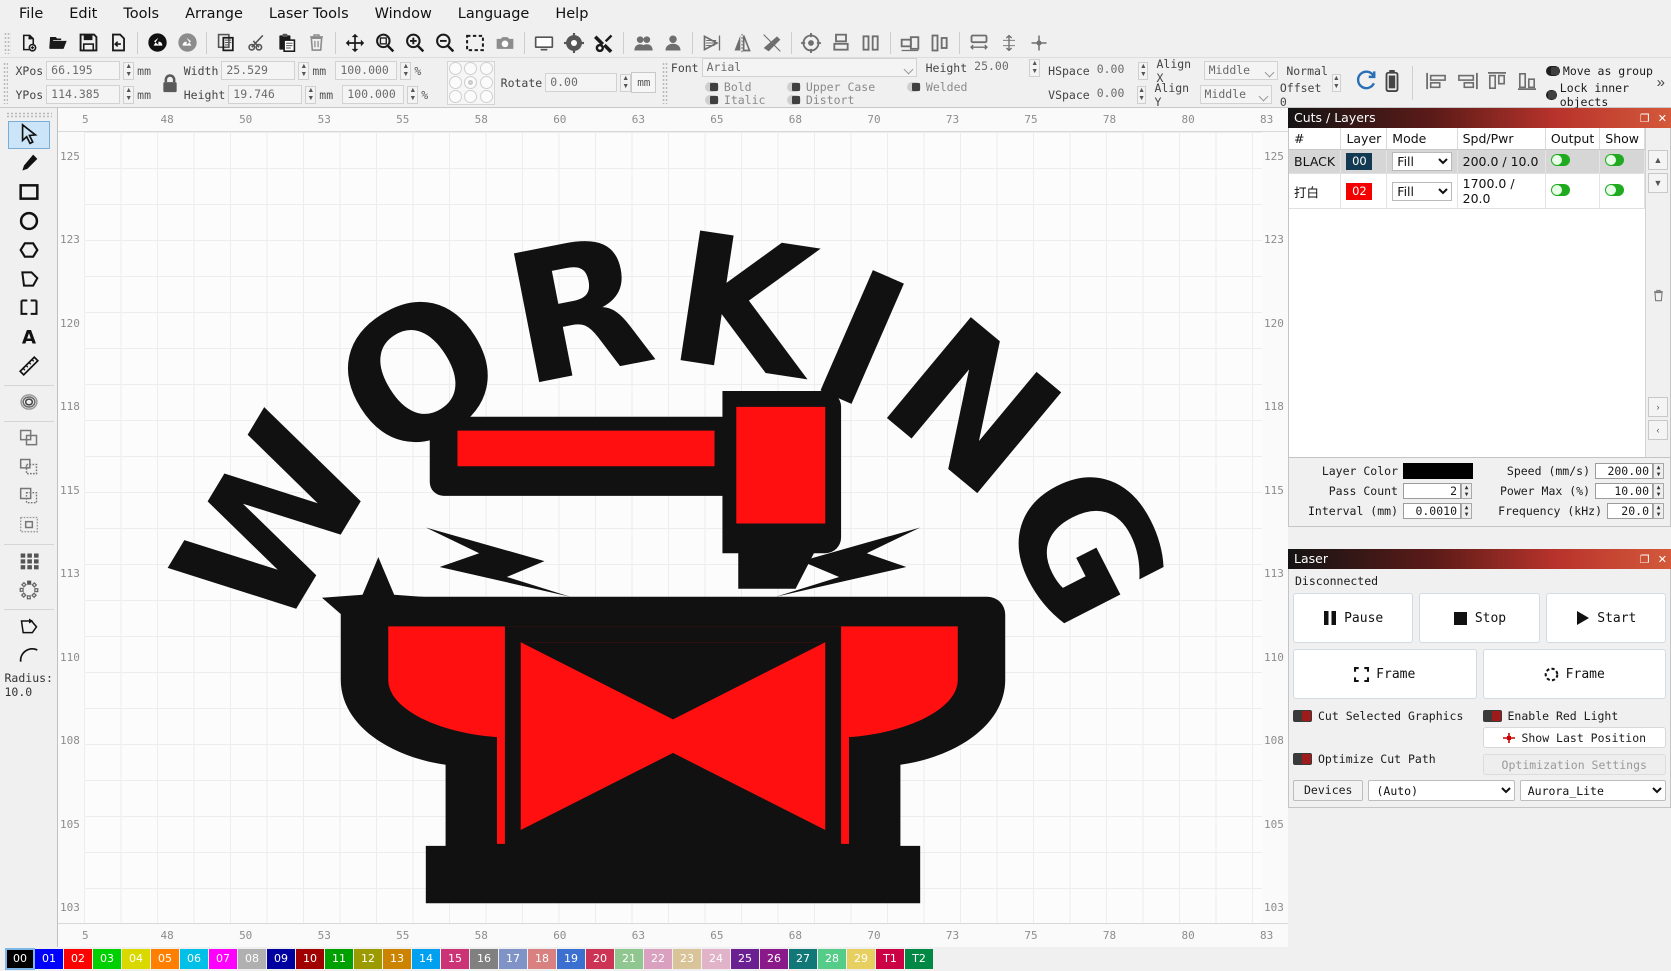 Image resolution: width=1671 pixels, height=971 pixels. I want to click on palette-swatch-09: 09, so click(281, 959).